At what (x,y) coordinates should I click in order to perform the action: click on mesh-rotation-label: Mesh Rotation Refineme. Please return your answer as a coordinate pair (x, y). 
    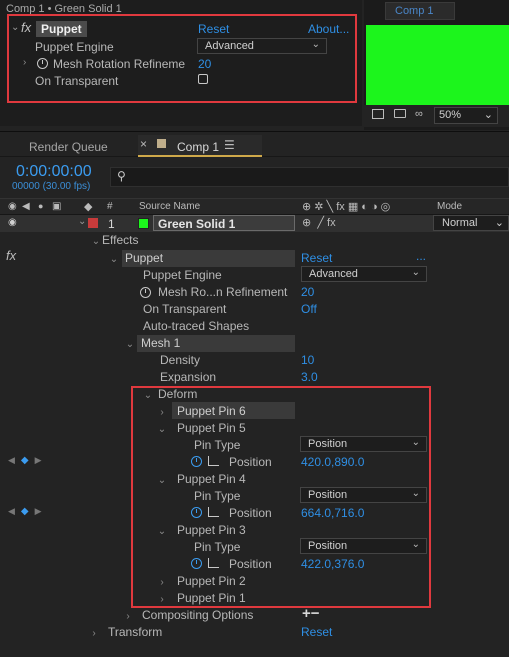
    Looking at the image, I should click on (119, 64).